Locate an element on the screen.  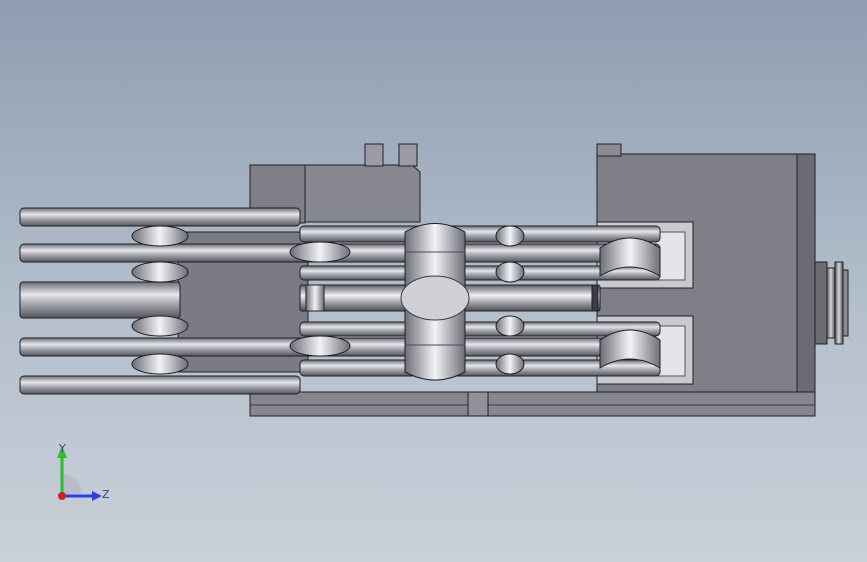
axis-quadrant is located at coordinates (72, 484).